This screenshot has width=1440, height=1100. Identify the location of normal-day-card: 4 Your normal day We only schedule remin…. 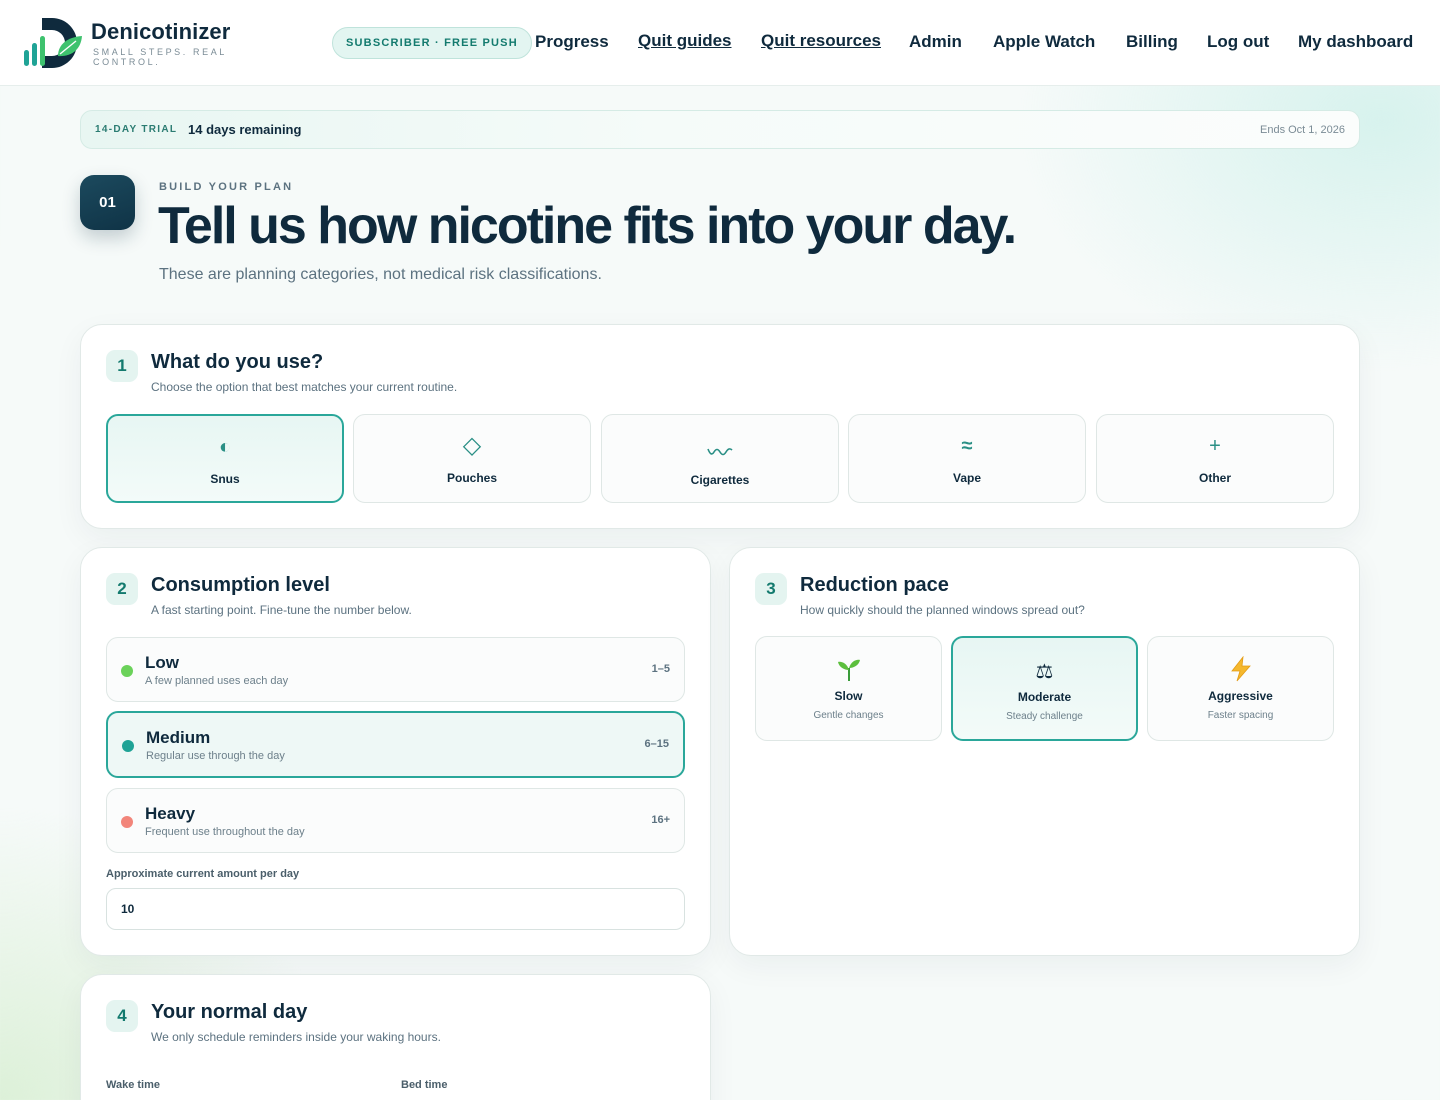
(395, 1037).